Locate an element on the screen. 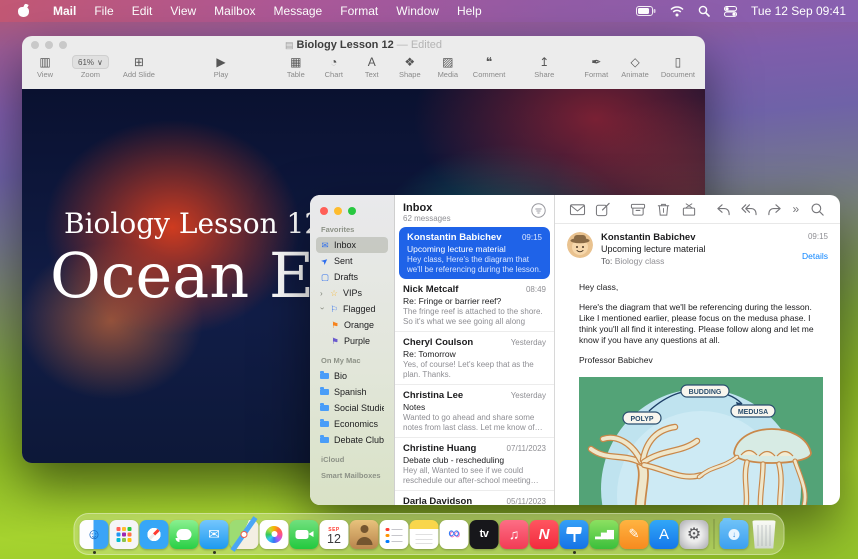 The height and width of the screenshot is (559, 858). avatar is located at coordinates (580, 245).